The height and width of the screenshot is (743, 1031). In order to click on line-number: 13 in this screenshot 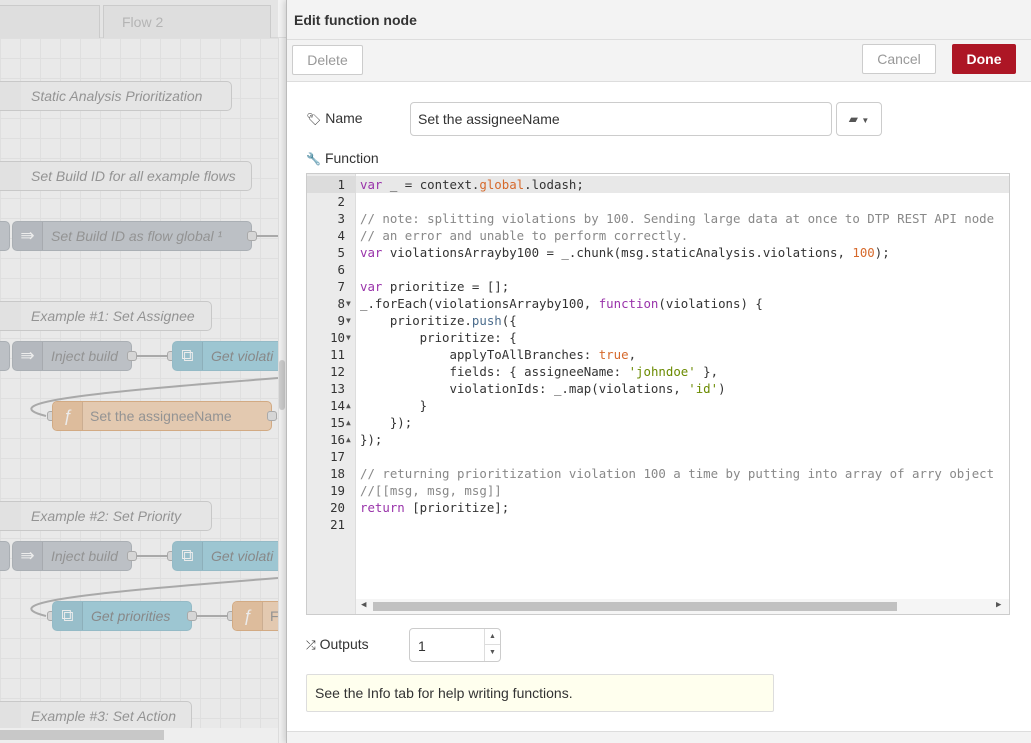, I will do `click(337, 388)`.